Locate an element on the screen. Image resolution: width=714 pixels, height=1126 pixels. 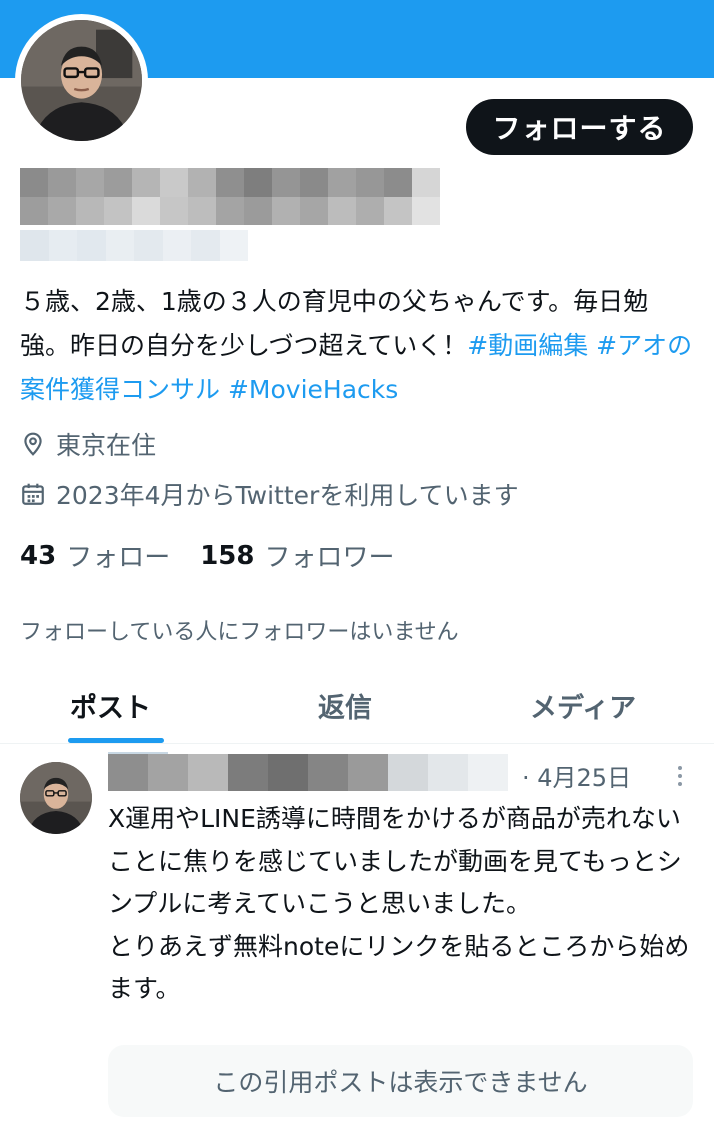
tab-media: メディア is located at coordinates (583, 705).